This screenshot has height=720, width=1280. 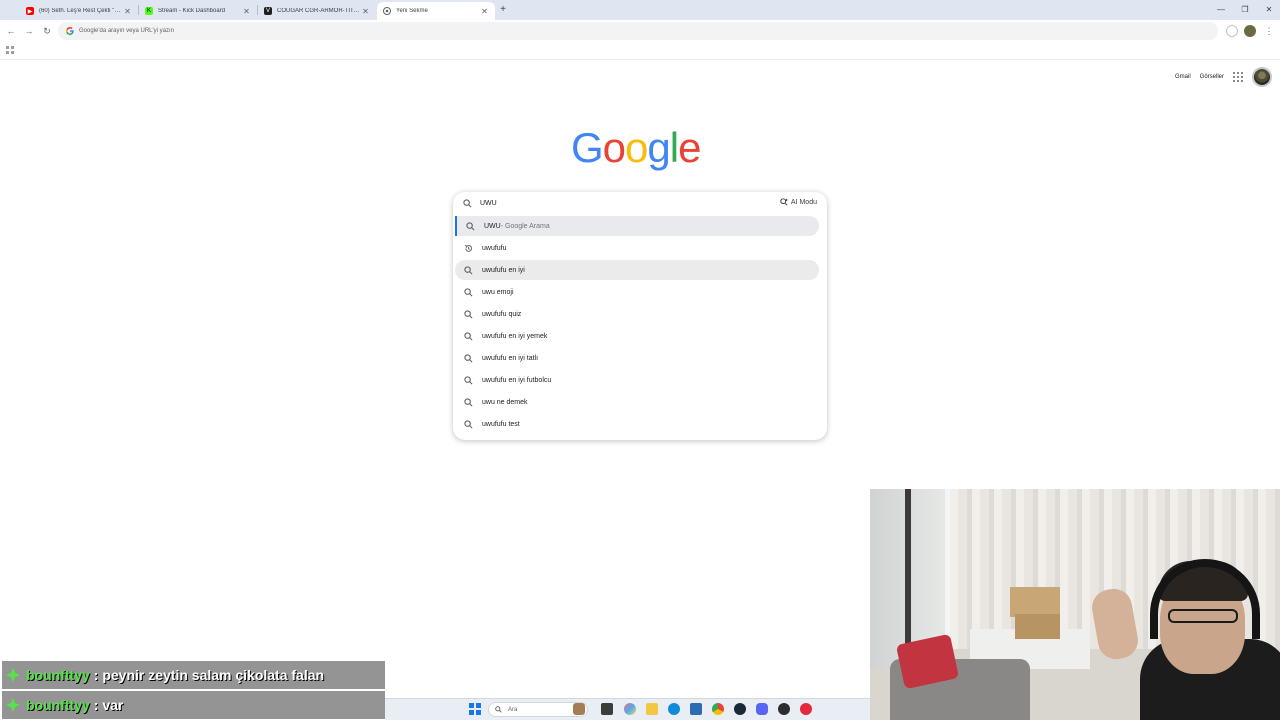 I want to click on copilot-icon, so click(x=630, y=709).